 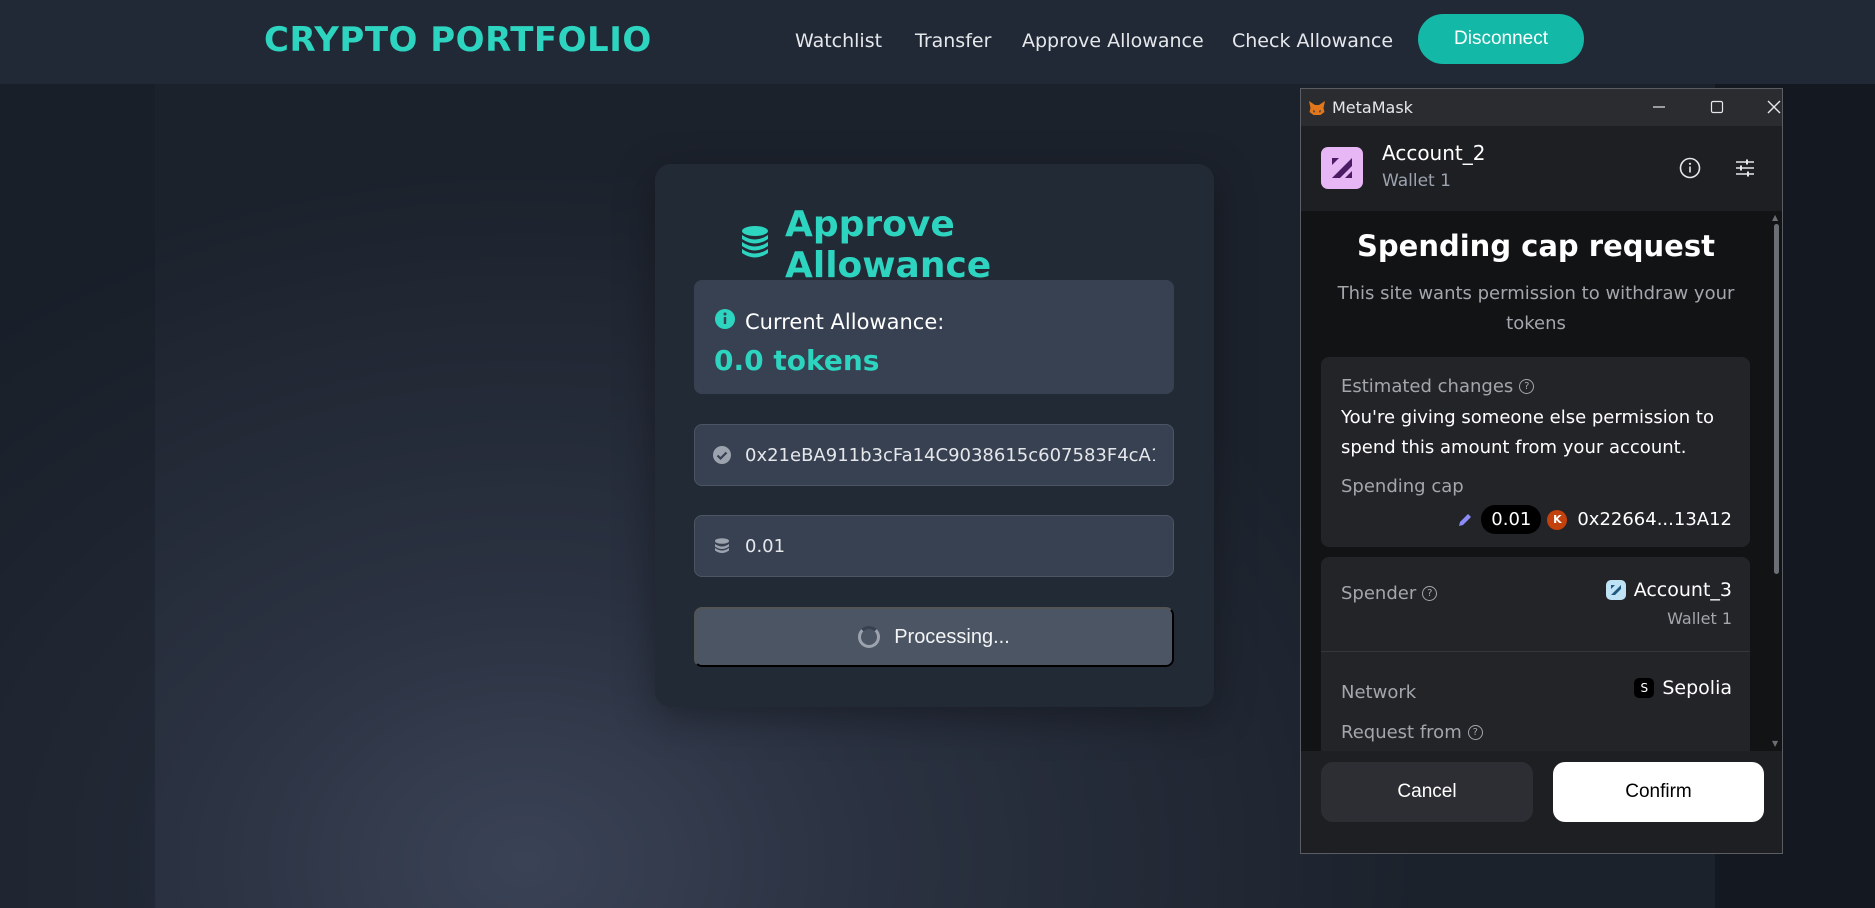 What do you see at coordinates (797, 360) in the screenshot?
I see `current-allowance-value: 0.0 tokens` at bounding box center [797, 360].